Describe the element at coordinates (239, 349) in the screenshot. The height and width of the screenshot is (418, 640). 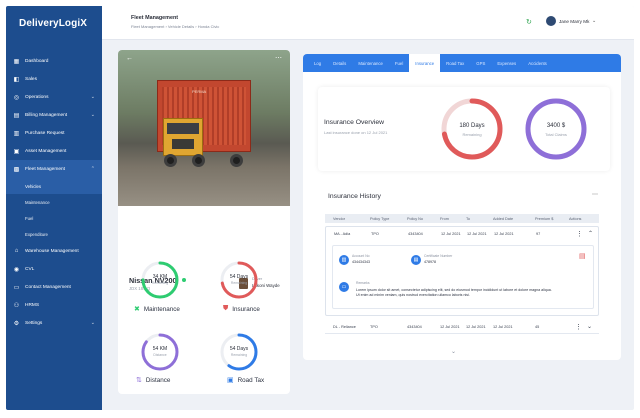
I see `stat-value: 54 Days` at that location.